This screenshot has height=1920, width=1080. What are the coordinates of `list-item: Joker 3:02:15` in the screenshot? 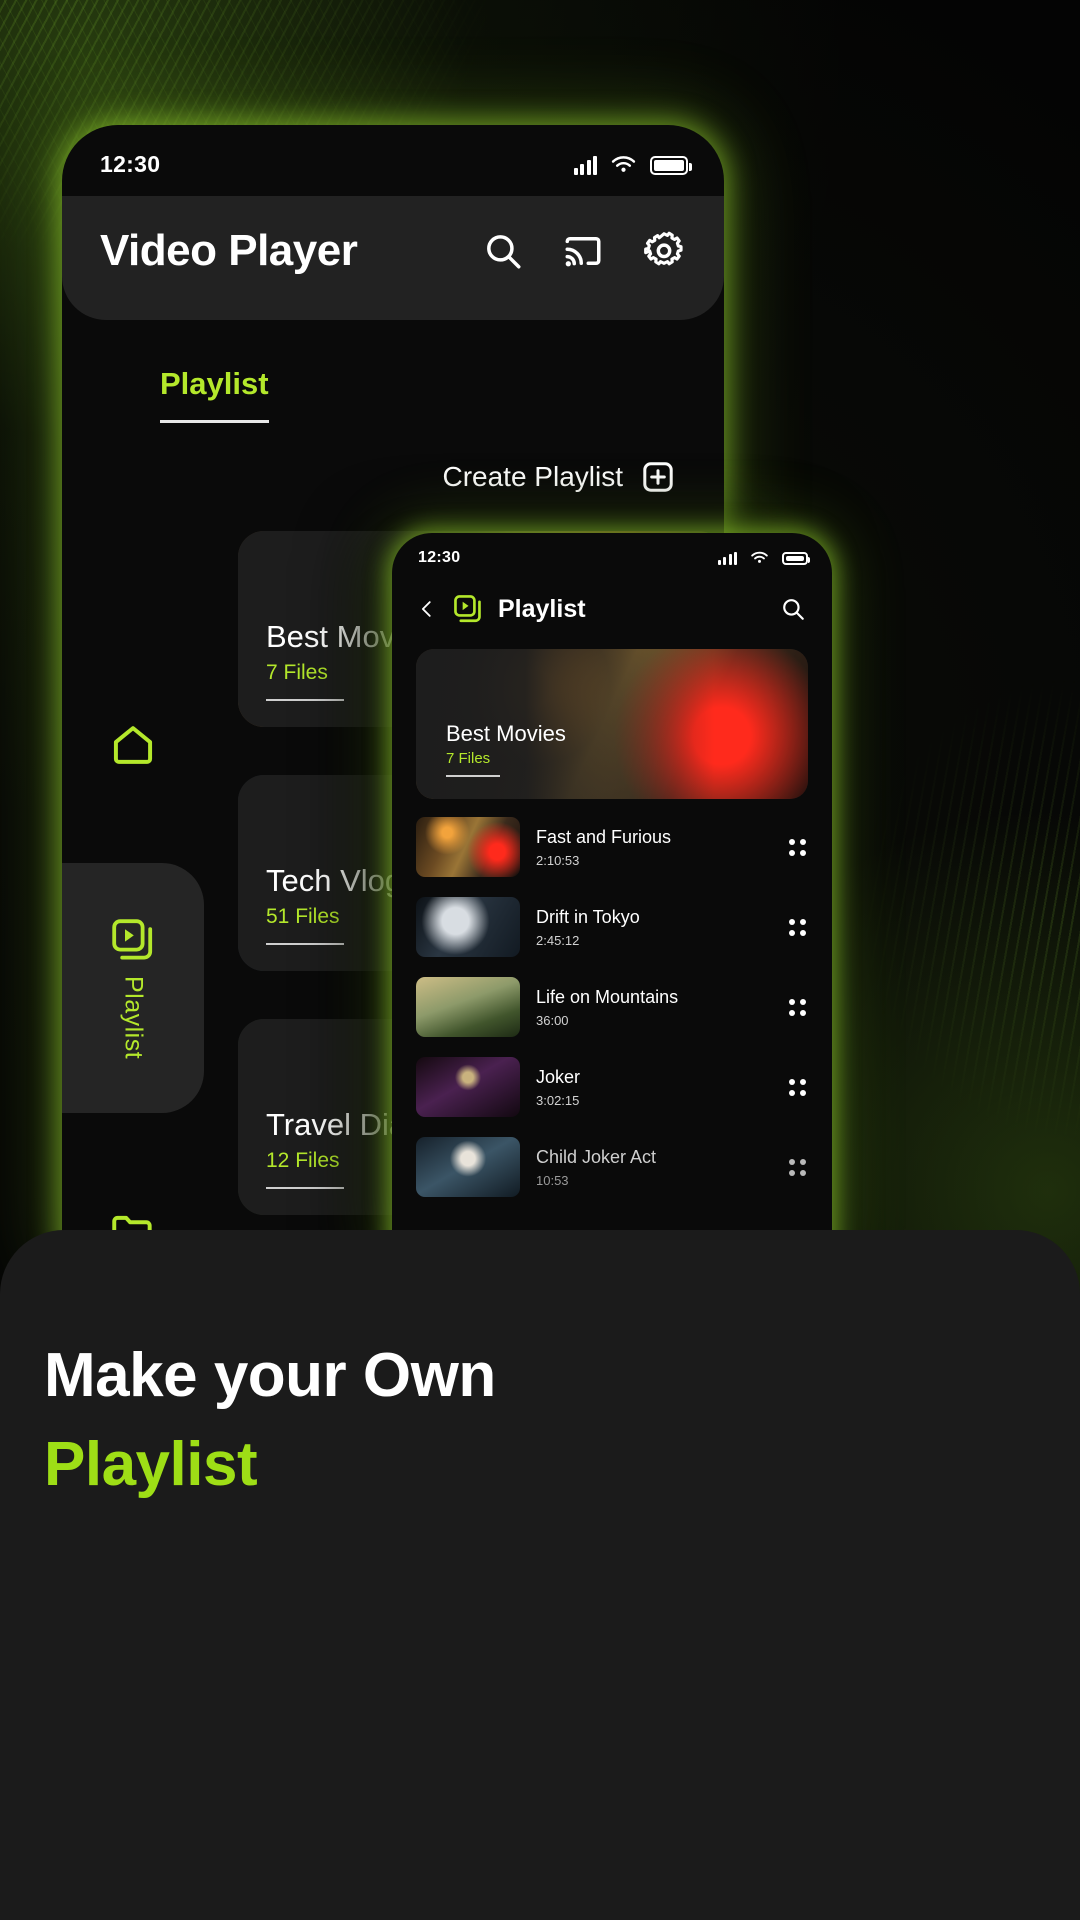 It's located at (613, 1087).